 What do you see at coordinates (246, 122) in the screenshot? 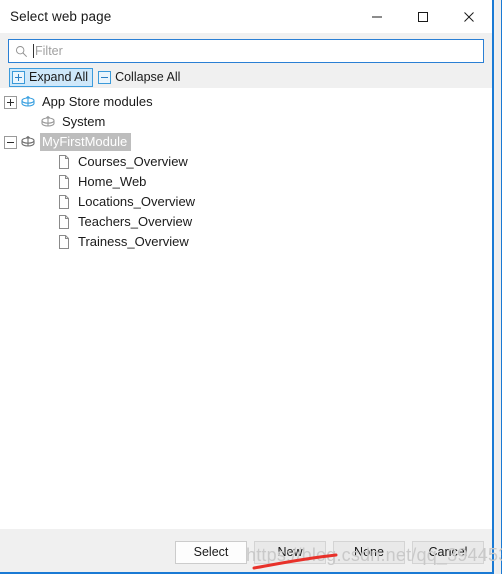
I see `tree-node: System` at bounding box center [246, 122].